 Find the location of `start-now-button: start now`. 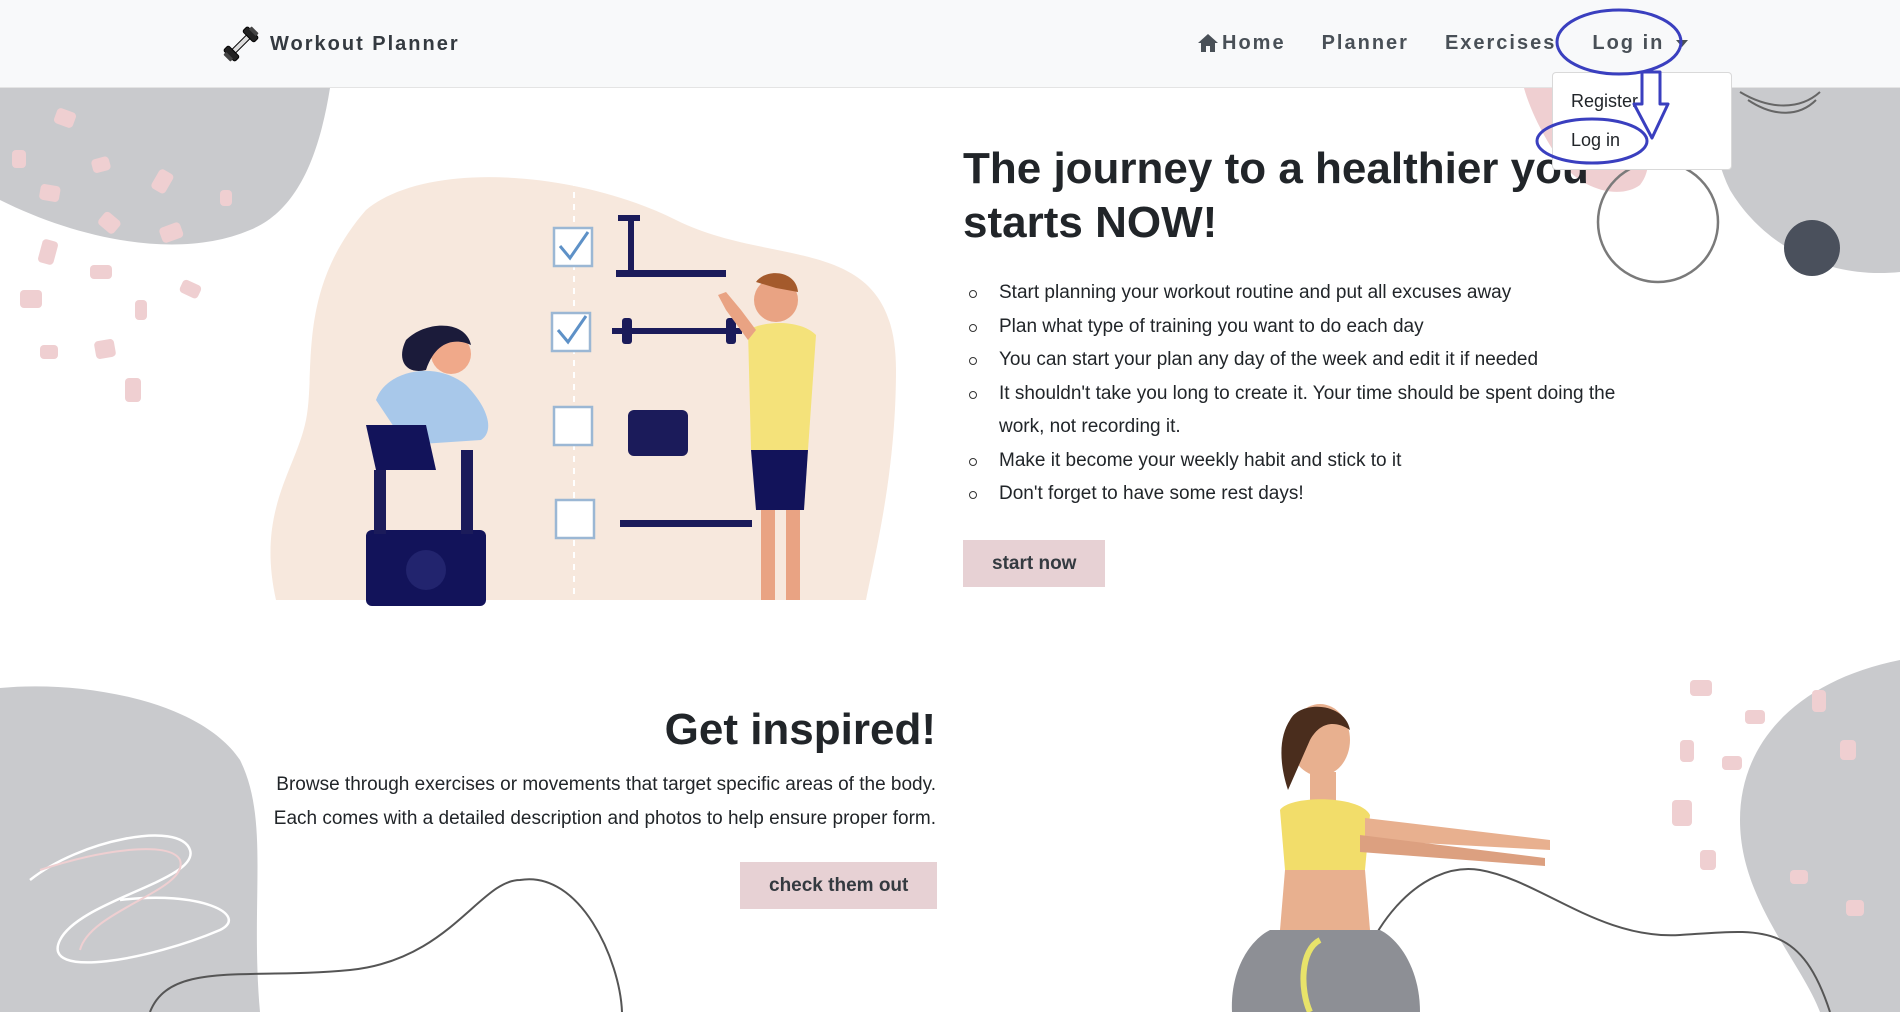

start-now-button: start now is located at coordinates (1034, 563).